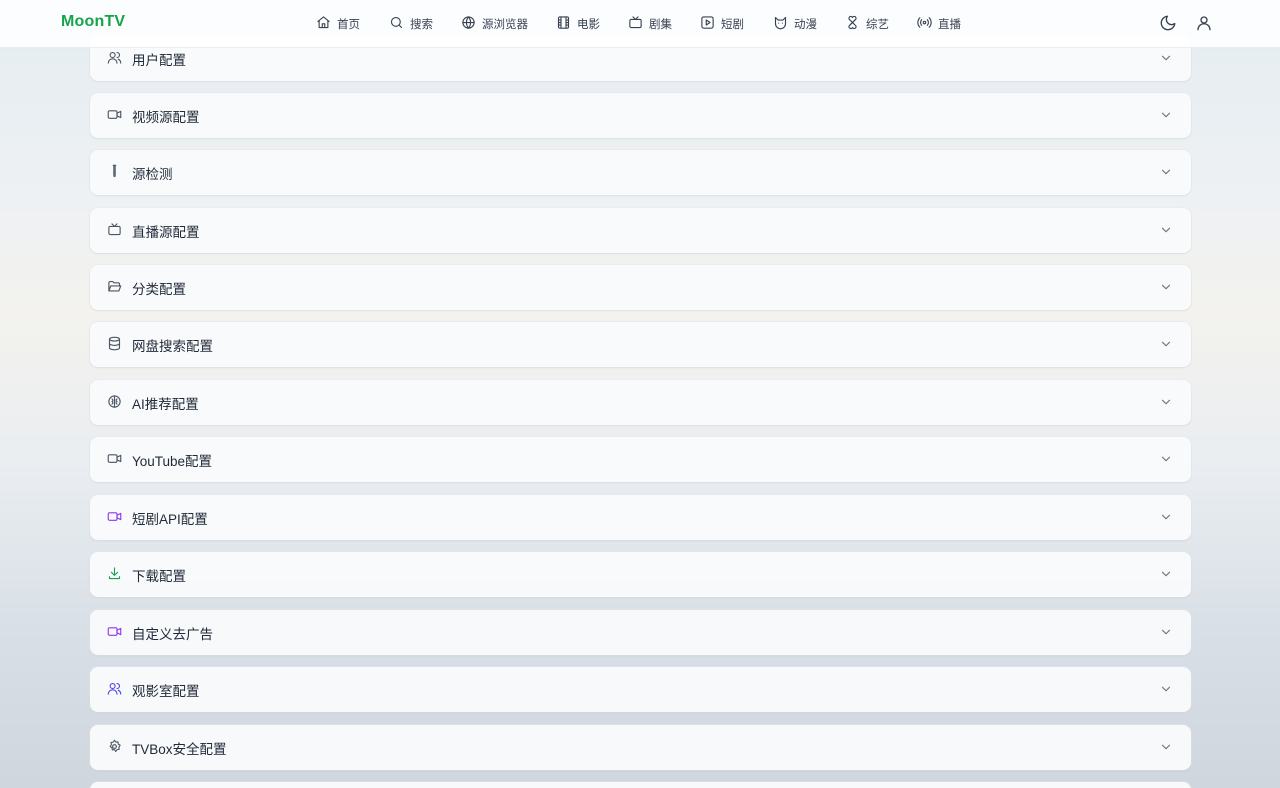 This screenshot has height=788, width=1280. Describe the element at coordinates (166, 117) in the screenshot. I see `panel-title: 视频源配置` at that location.